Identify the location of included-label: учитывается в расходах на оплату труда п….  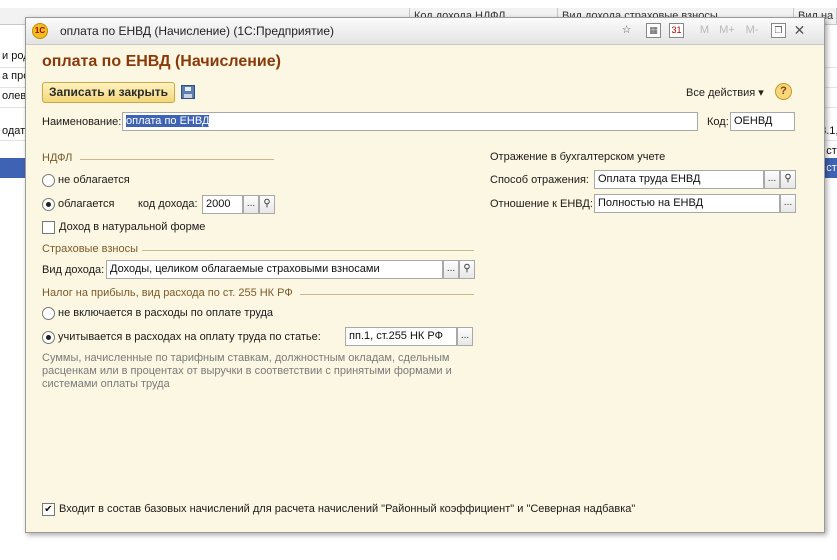
(189, 337).